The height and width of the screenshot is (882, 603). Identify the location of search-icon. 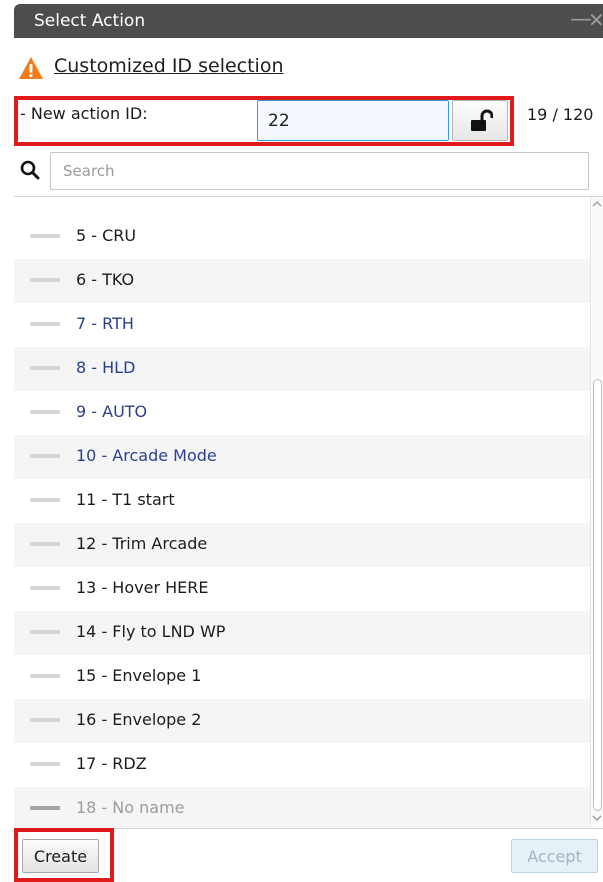
(30, 170).